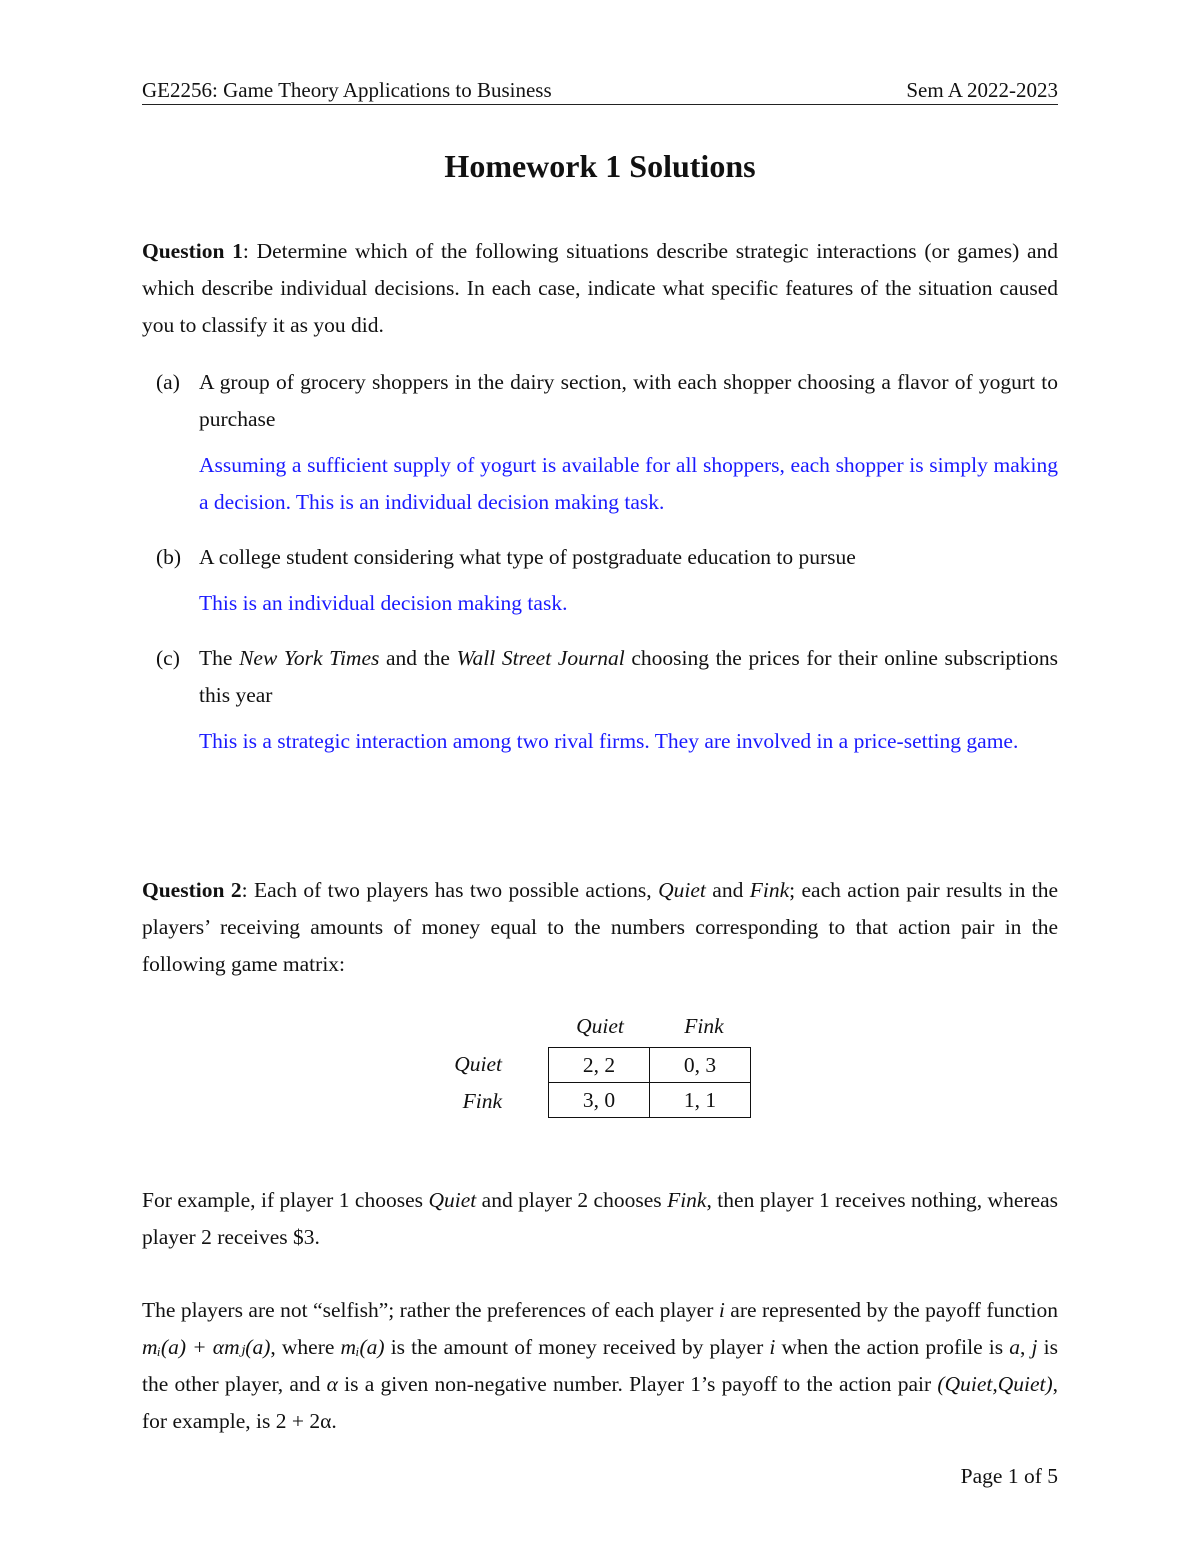 The width and height of the screenshot is (1200, 1553). What do you see at coordinates (192, 251) in the screenshot?
I see `question-1-label: Question 1` at bounding box center [192, 251].